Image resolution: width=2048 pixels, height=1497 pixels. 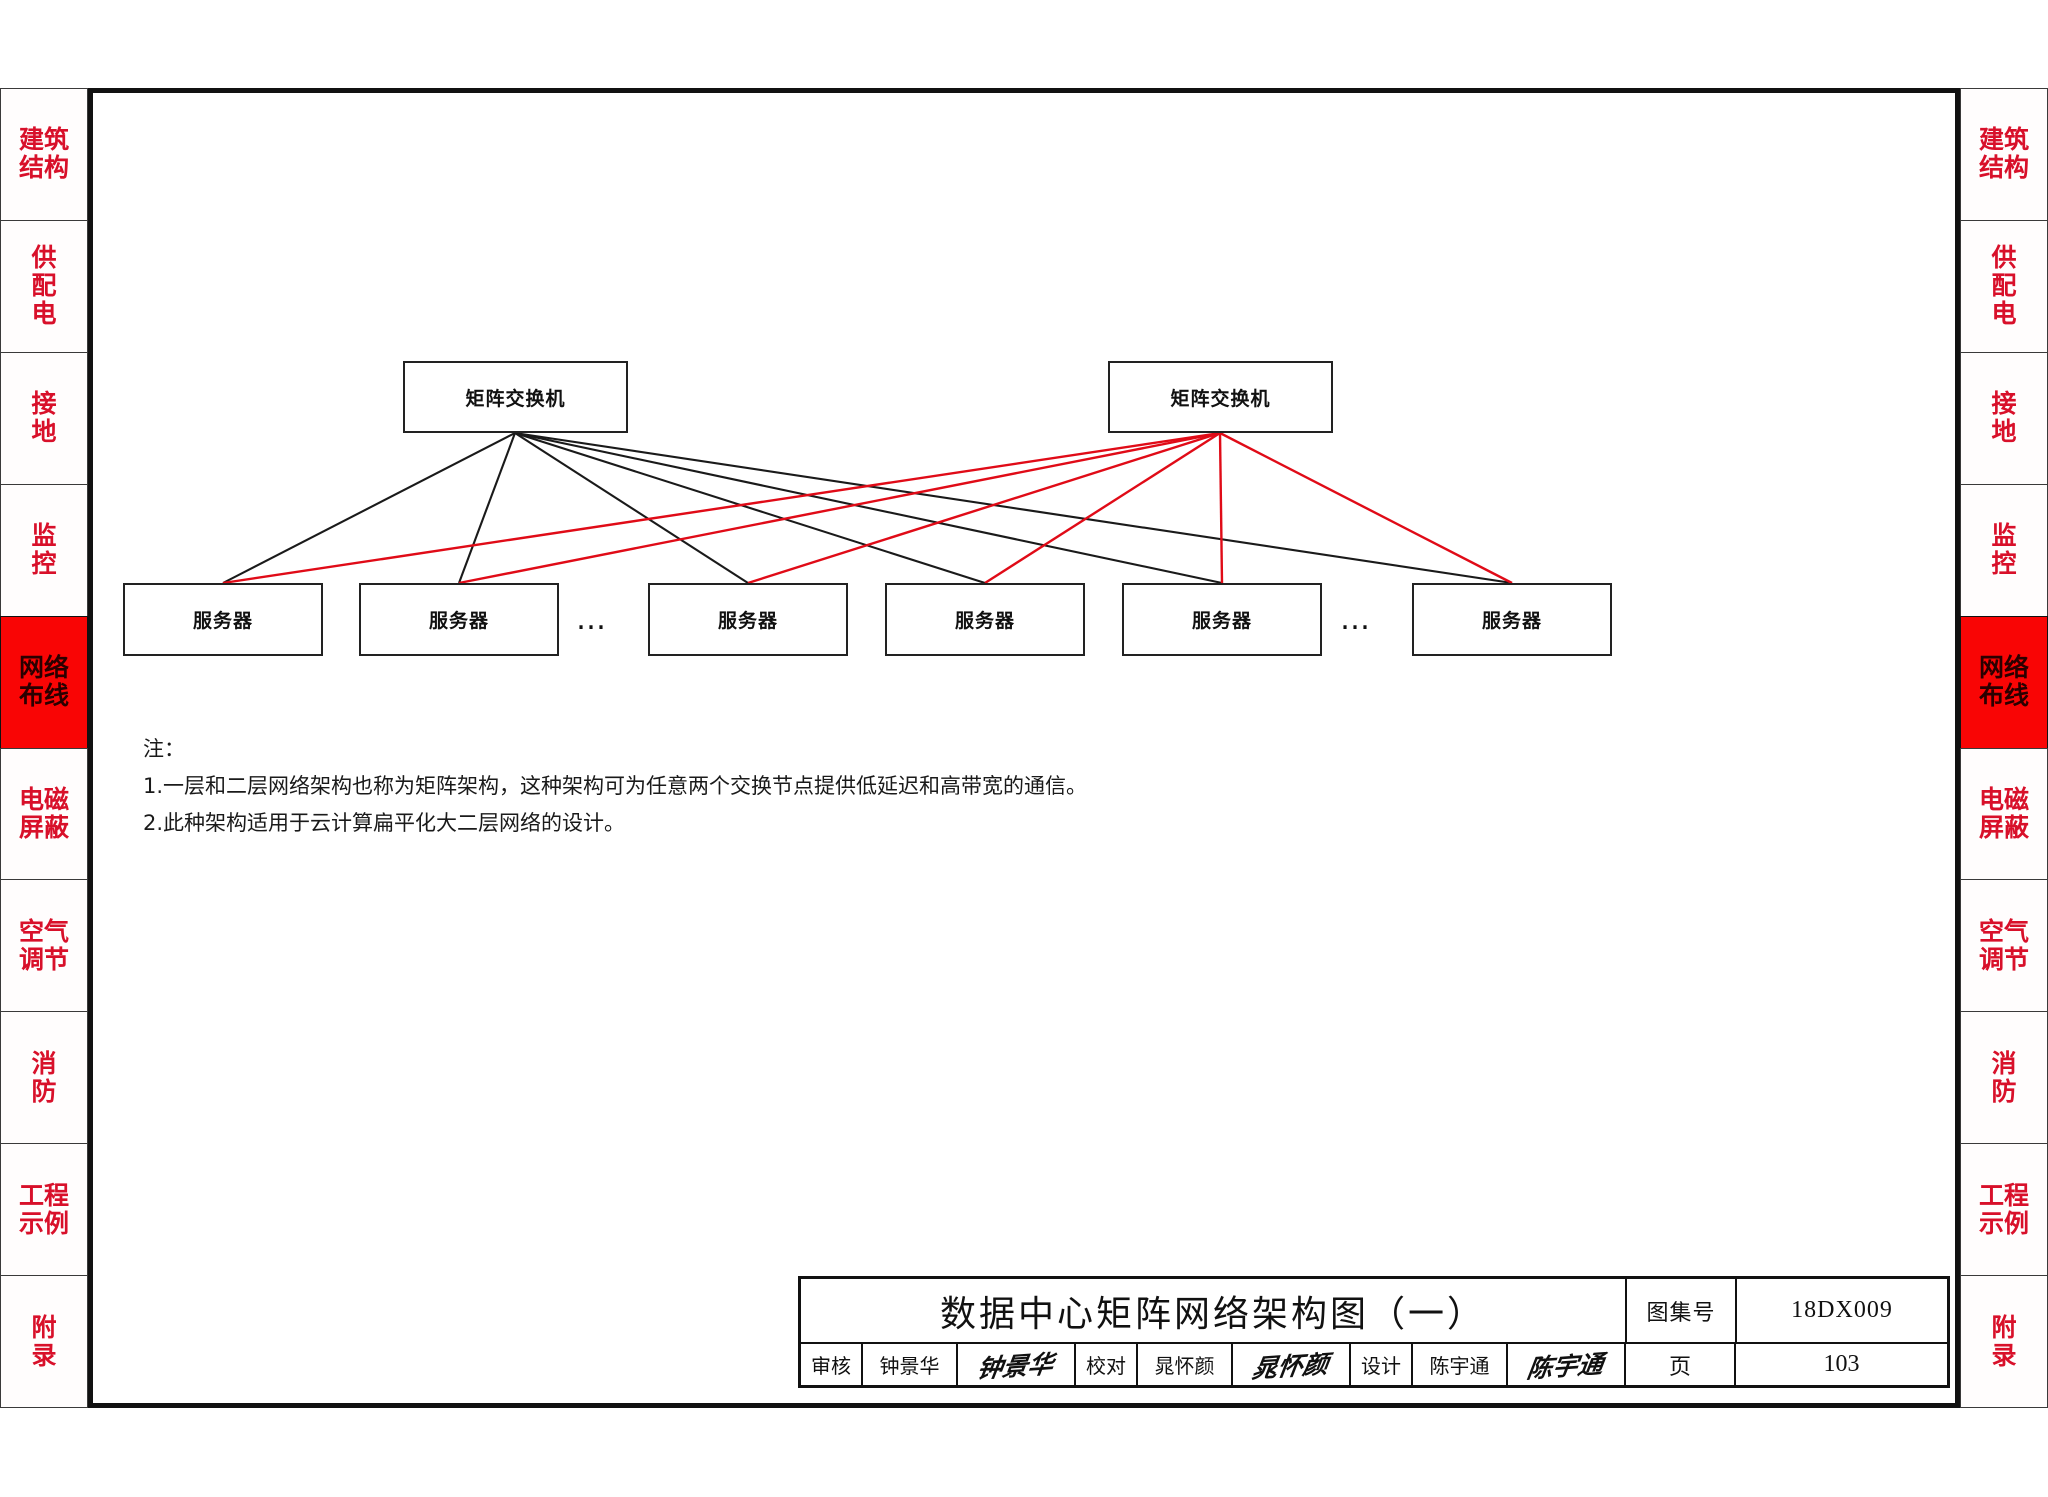 I want to click on server-node-3: 服务器, so click(x=748, y=619).